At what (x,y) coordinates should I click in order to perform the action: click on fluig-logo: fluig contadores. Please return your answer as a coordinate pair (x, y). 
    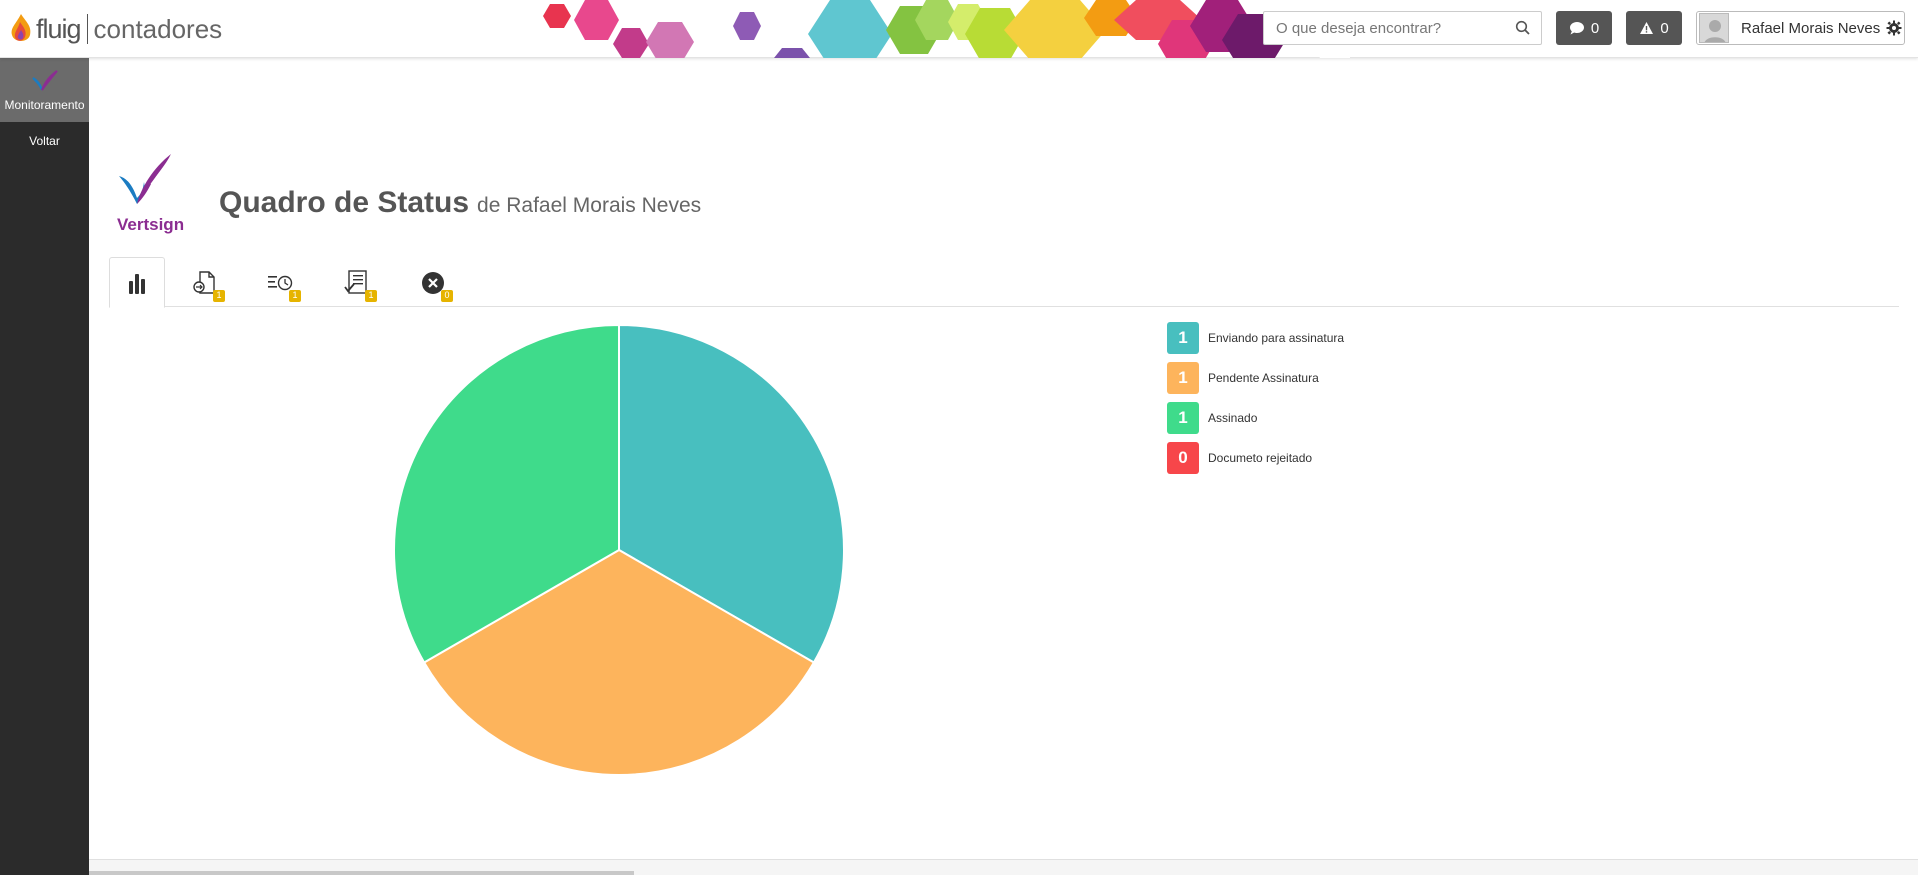
    Looking at the image, I should click on (115, 29).